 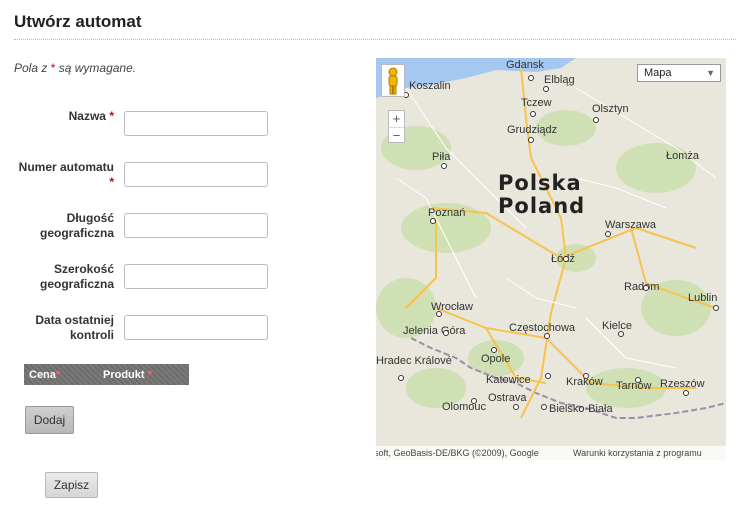 What do you see at coordinates (414, 361) in the screenshot?
I see `city-hradec-kralove: Hradec Králové` at bounding box center [414, 361].